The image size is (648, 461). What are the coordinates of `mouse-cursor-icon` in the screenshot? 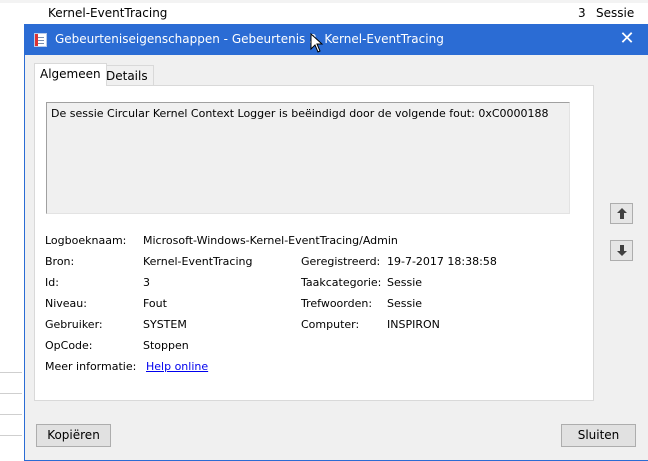 It's located at (317, 43).